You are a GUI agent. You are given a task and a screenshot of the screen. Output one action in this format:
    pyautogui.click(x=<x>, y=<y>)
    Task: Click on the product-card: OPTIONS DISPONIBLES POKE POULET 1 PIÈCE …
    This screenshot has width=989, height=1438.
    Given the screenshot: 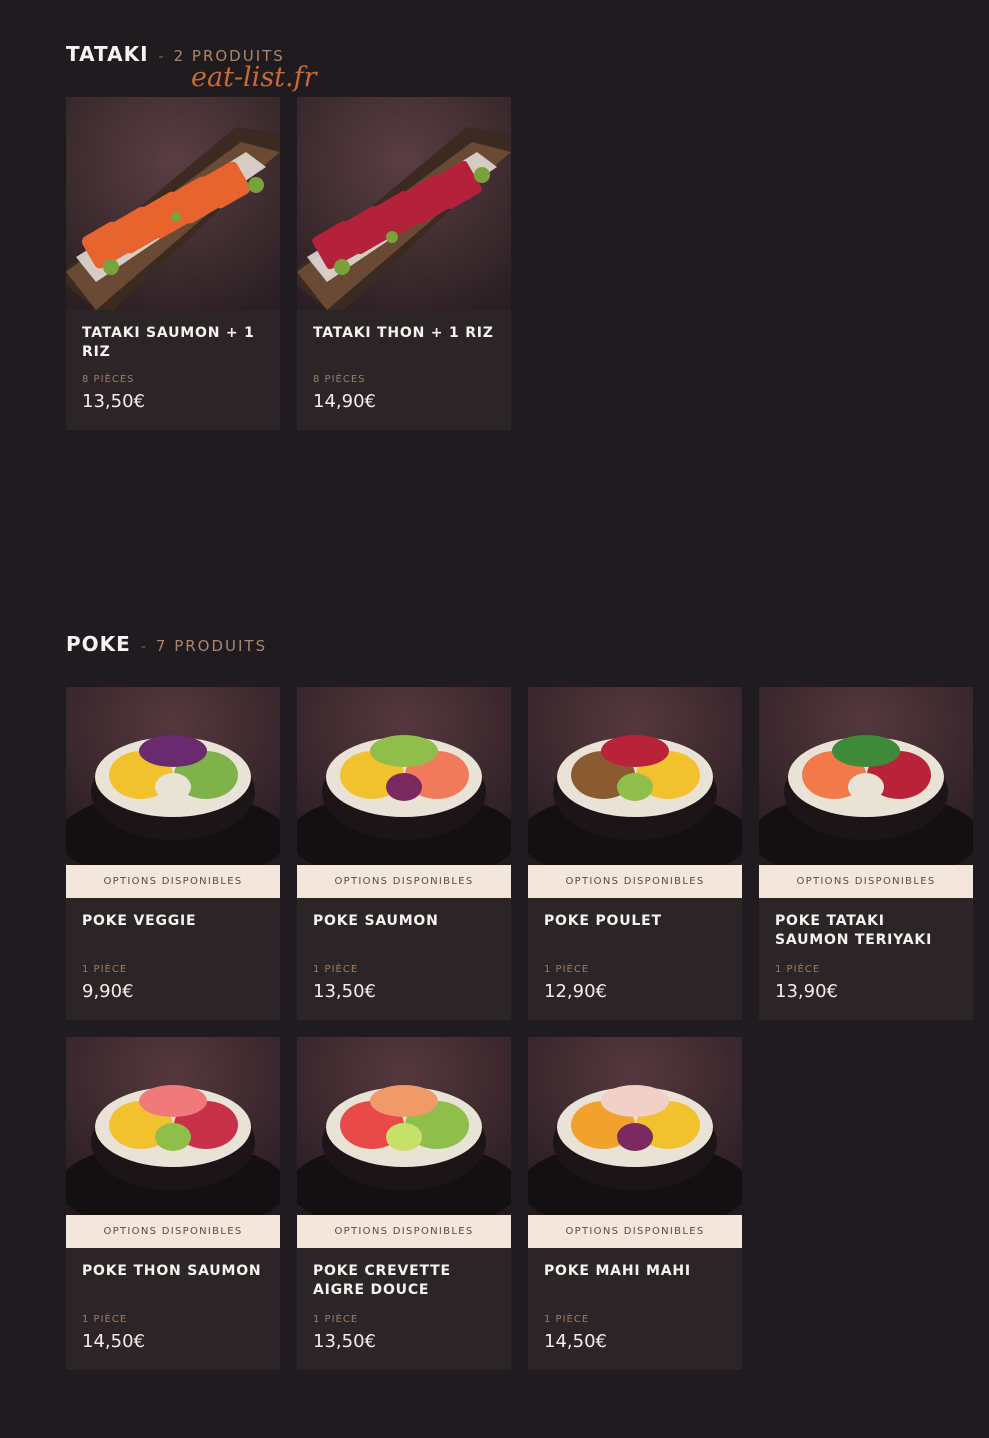 What is the action you would take?
    pyautogui.click(x=635, y=853)
    